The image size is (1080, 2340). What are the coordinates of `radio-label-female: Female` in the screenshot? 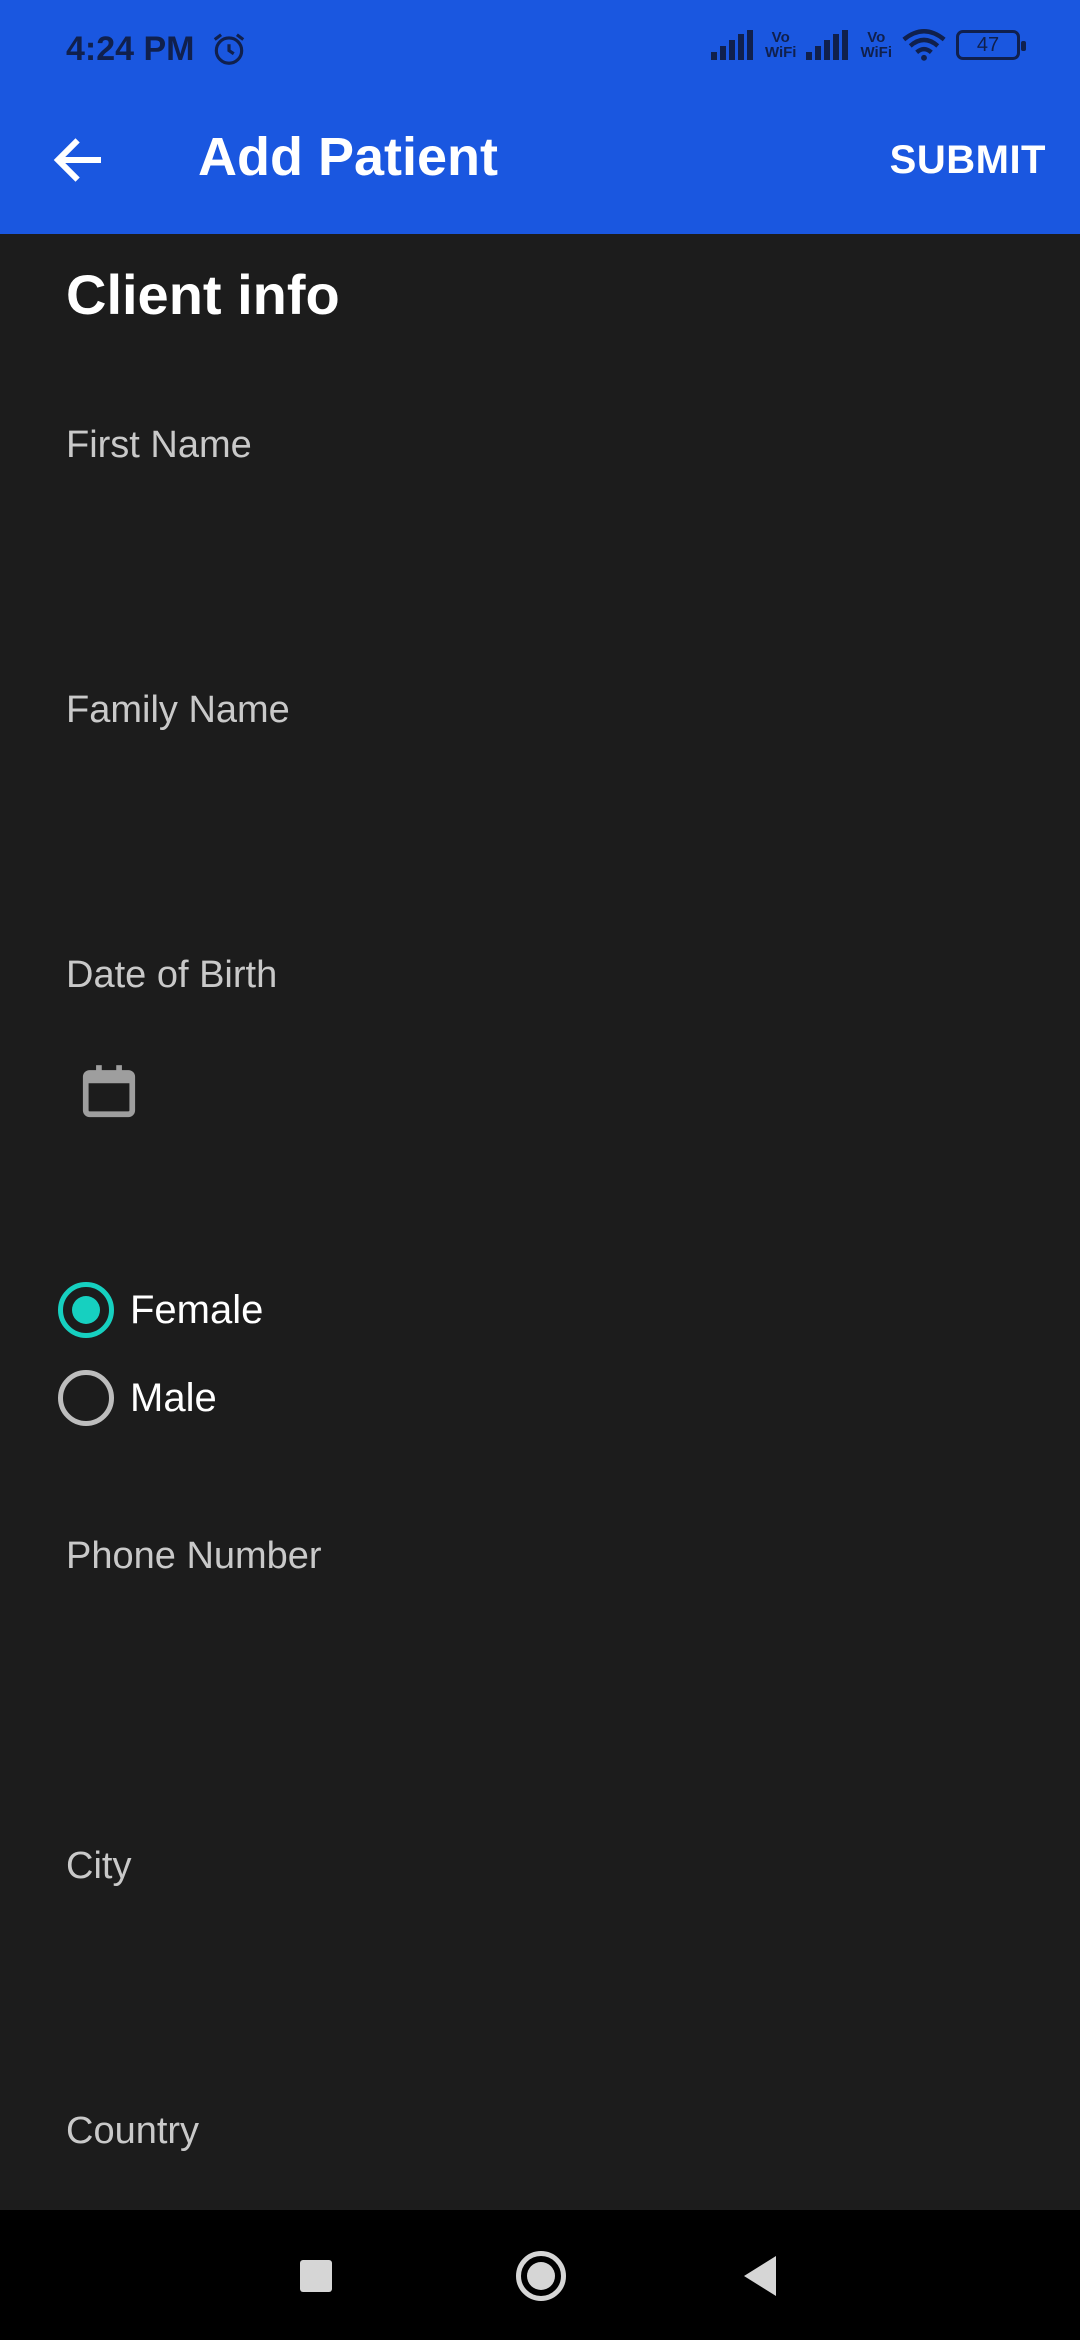 It's located at (197, 1309).